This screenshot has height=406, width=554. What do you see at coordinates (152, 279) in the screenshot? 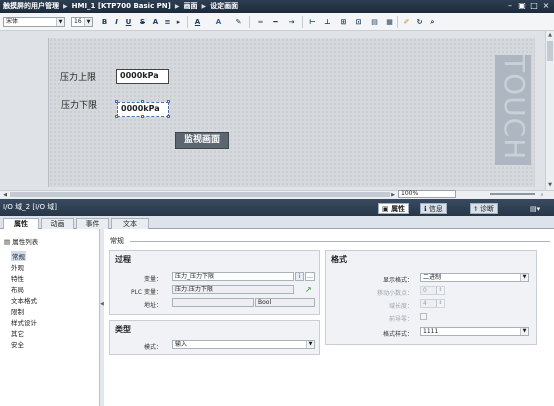
I see `variable-label: 变量：` at bounding box center [152, 279].